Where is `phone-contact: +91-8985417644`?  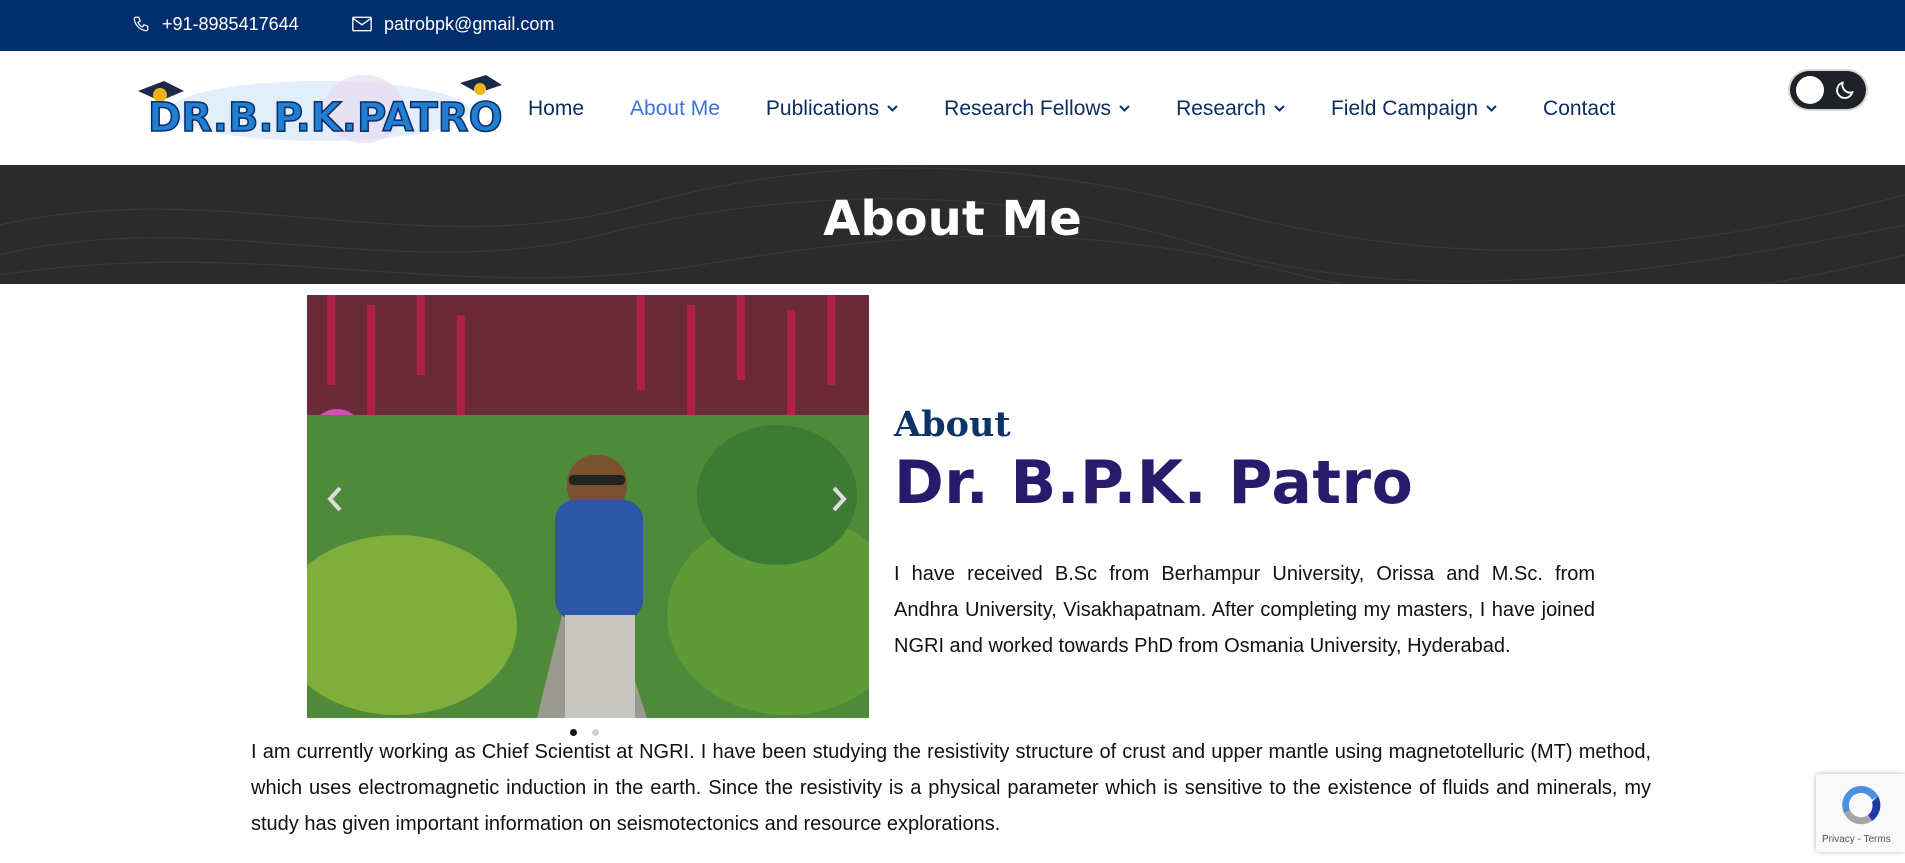
phone-contact: +91-8985417644 is located at coordinates (215, 24).